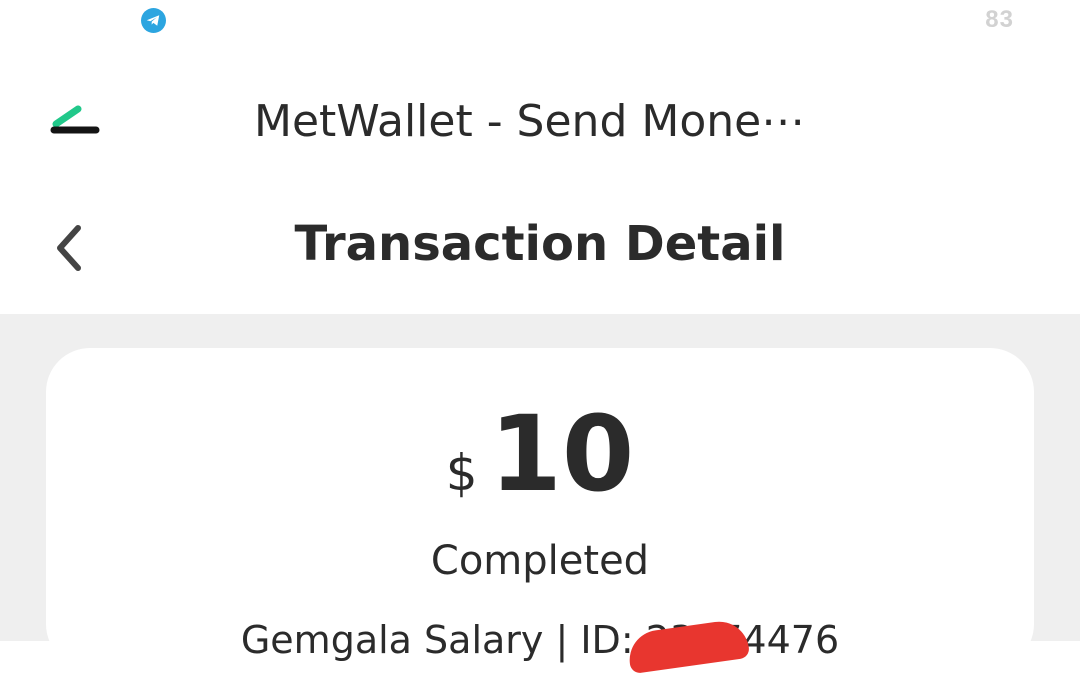 This screenshot has width=1080, height=674. Describe the element at coordinates (562, 454) in the screenshot. I see `amount-value: 10` at that location.